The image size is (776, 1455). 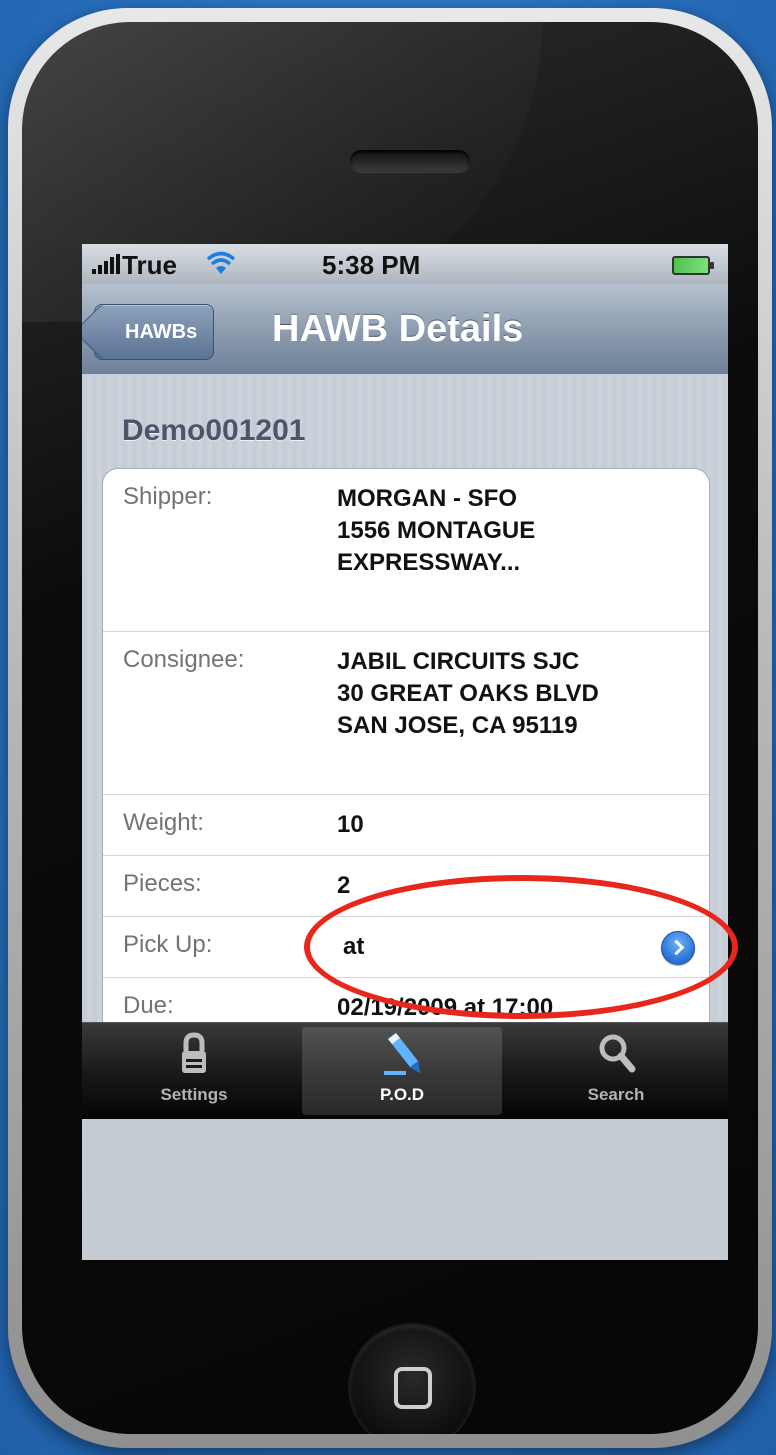 I want to click on navigation-bar: HAWBs HAWB Details, so click(x=405, y=329).